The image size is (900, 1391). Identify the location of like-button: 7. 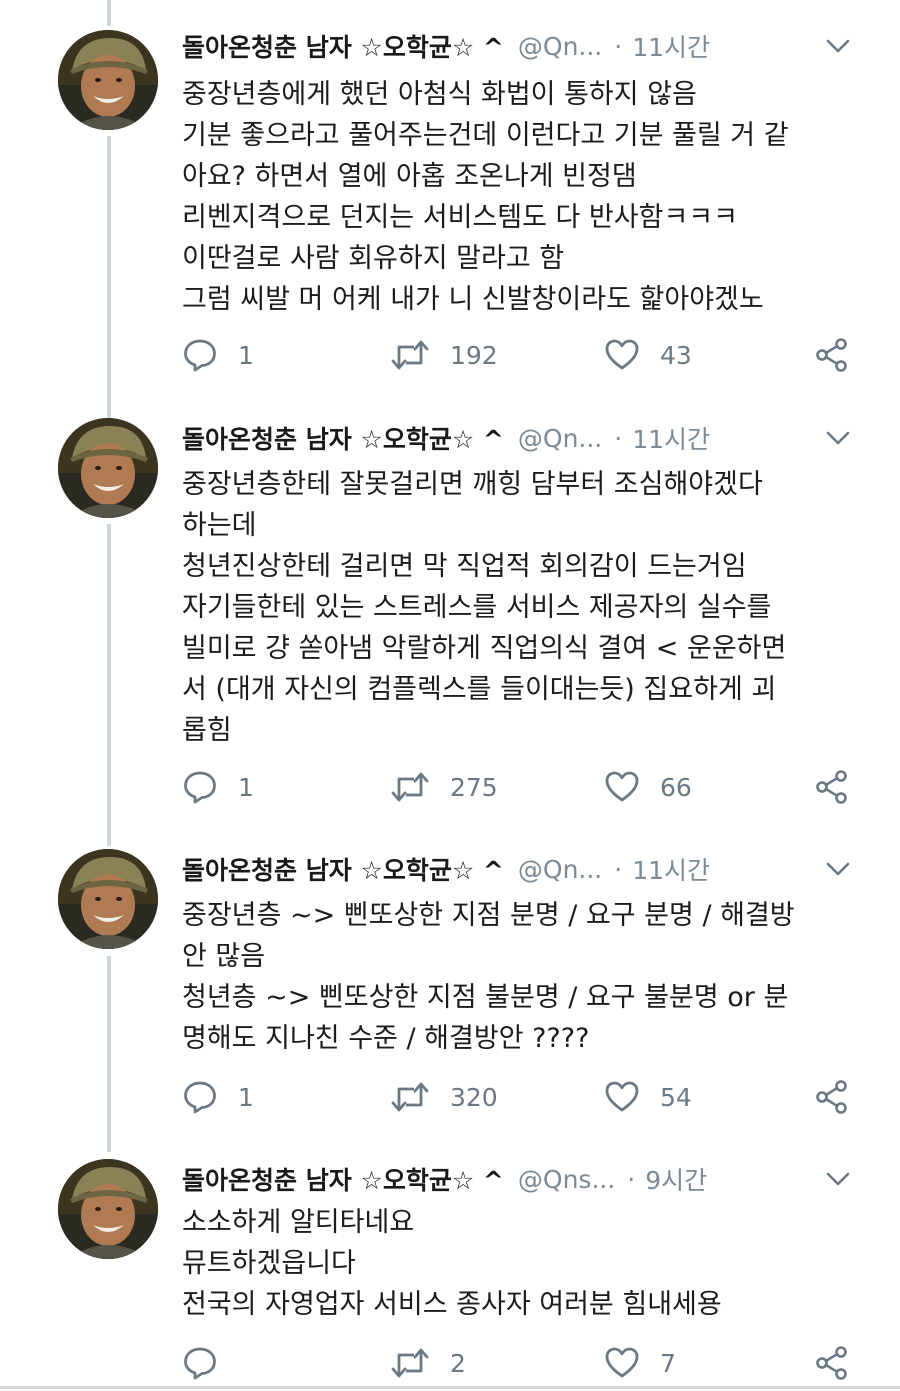
(640, 1363).